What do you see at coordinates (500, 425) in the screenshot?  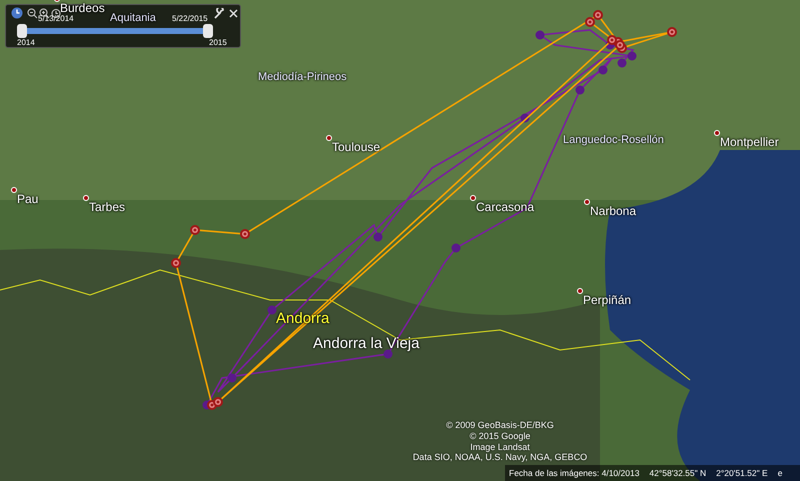 I see `attribution-text: © 2009 GeoBasis-DE/BKG` at bounding box center [500, 425].